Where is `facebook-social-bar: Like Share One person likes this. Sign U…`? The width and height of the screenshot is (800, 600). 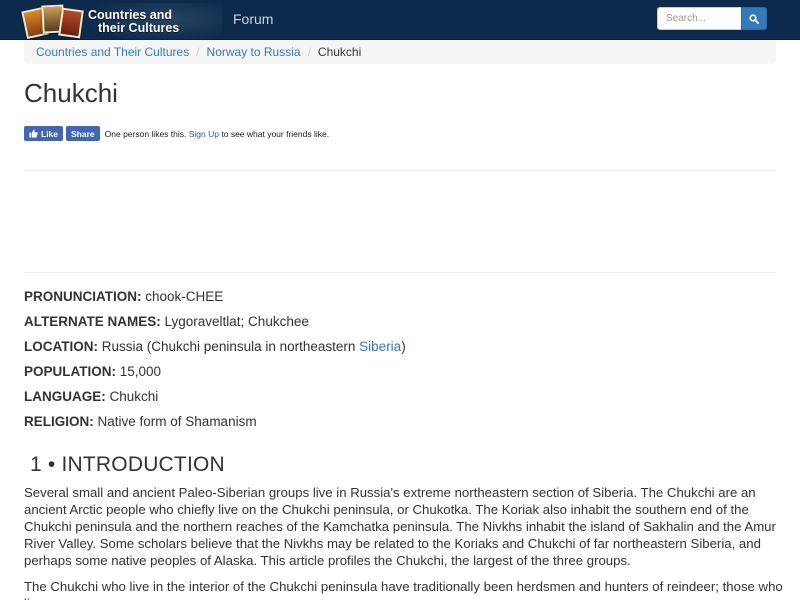
facebook-social-bar: Like Share One person likes this. Sign U… is located at coordinates (176, 133).